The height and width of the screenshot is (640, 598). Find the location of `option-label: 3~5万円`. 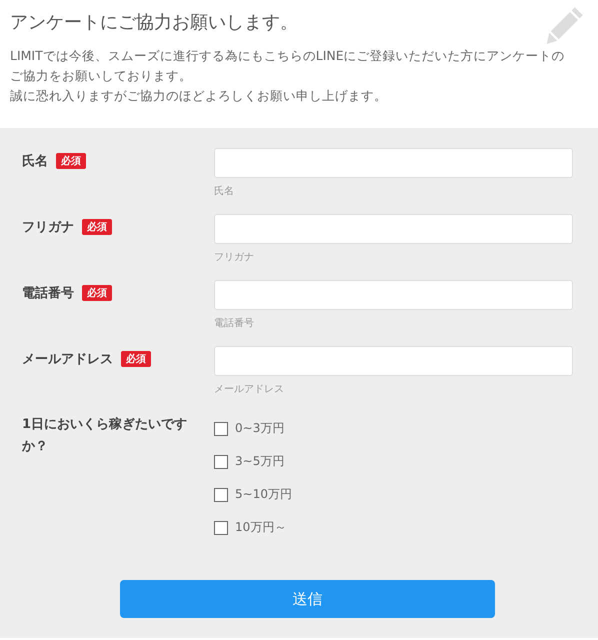

option-label: 3~5万円 is located at coordinates (259, 461).